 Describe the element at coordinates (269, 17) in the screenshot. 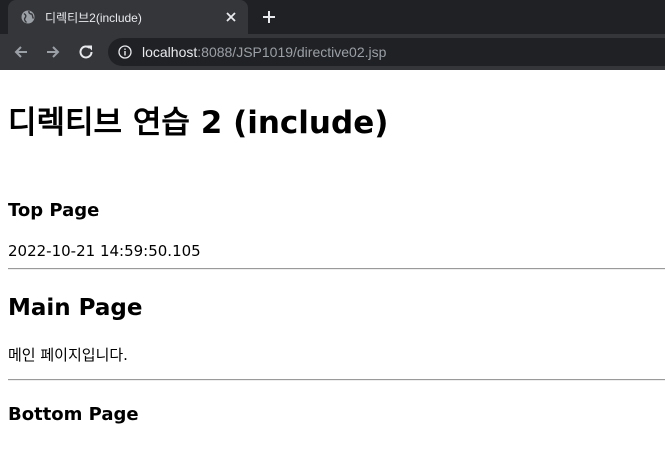

I see `plus-icon` at that location.